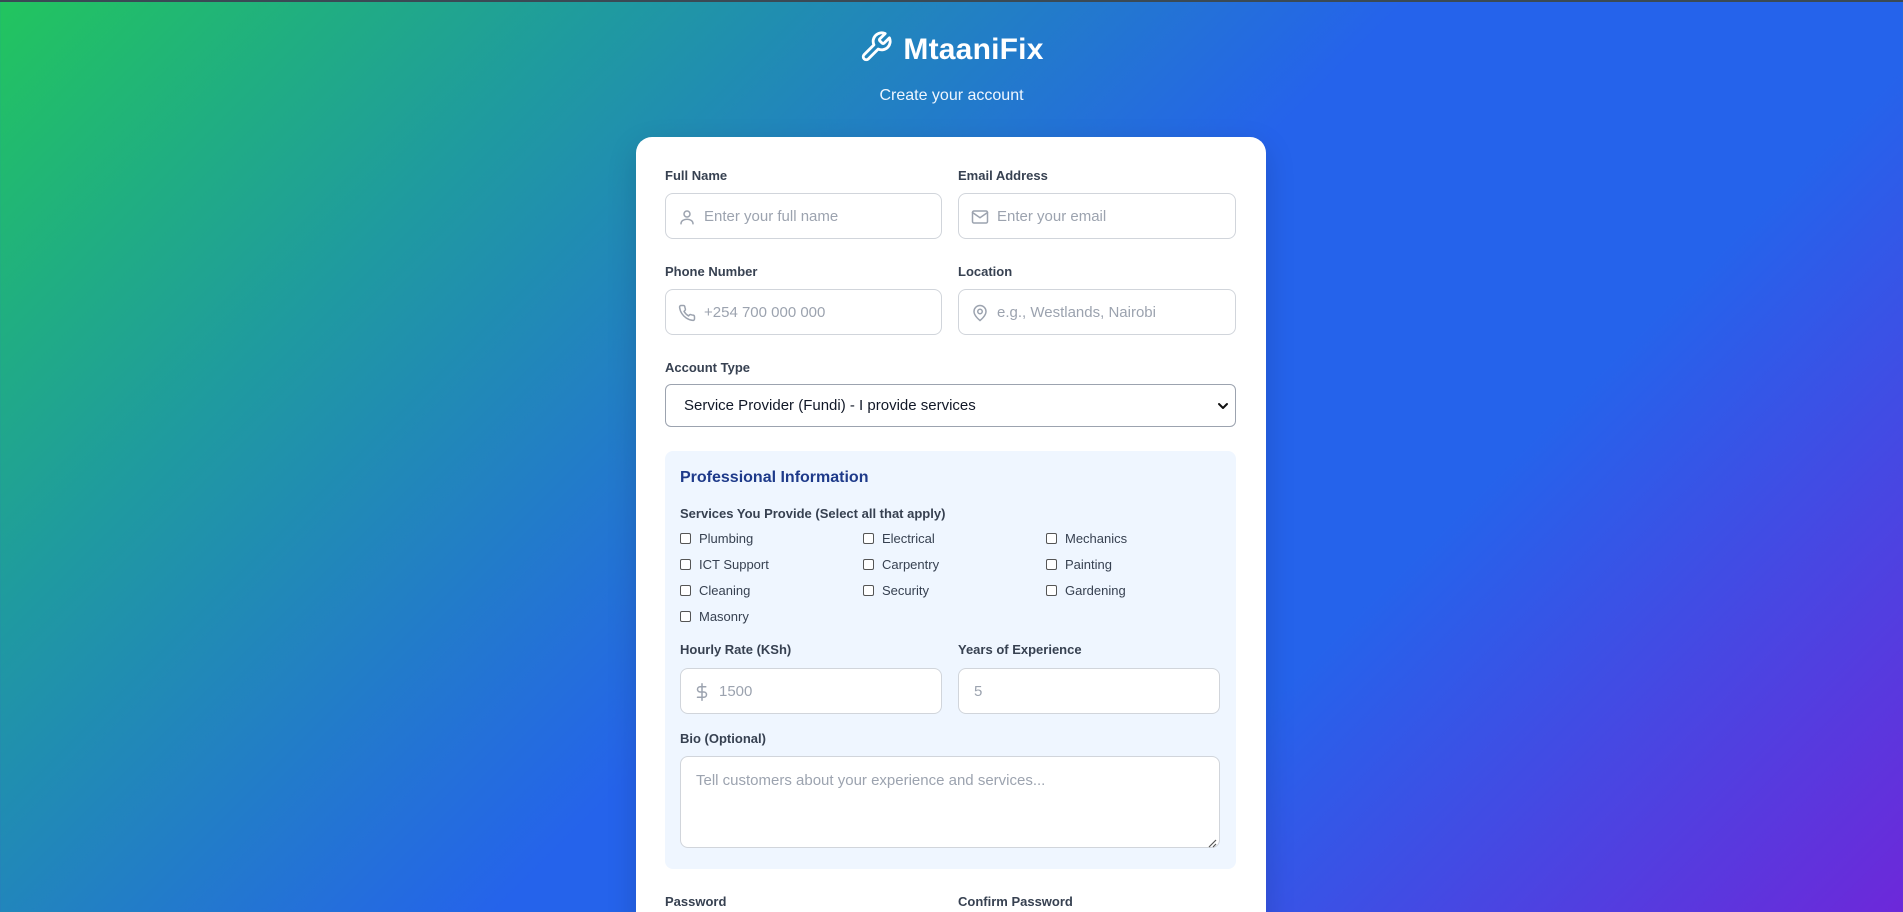 The width and height of the screenshot is (1903, 912). I want to click on service-checkbox-carpentry: Carpentry, so click(901, 564).